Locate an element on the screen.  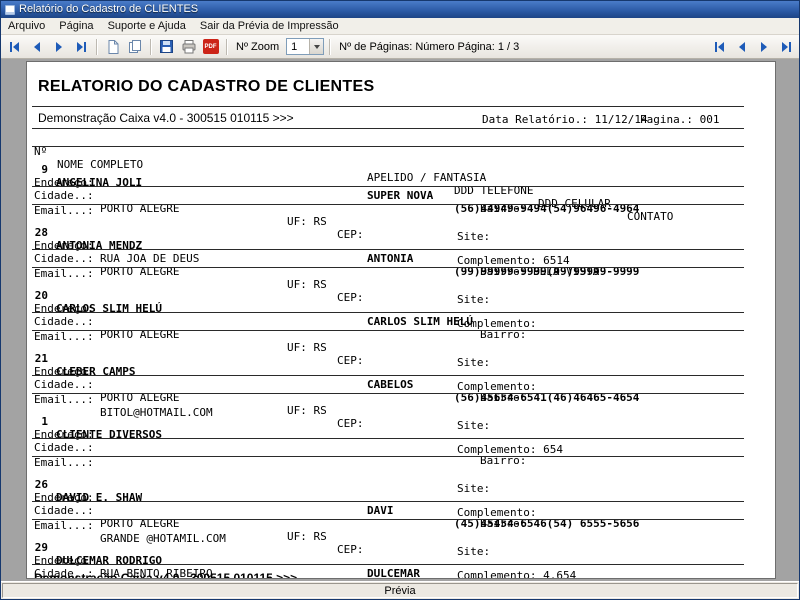
last-page-button-right is located at coordinates (785, 47).